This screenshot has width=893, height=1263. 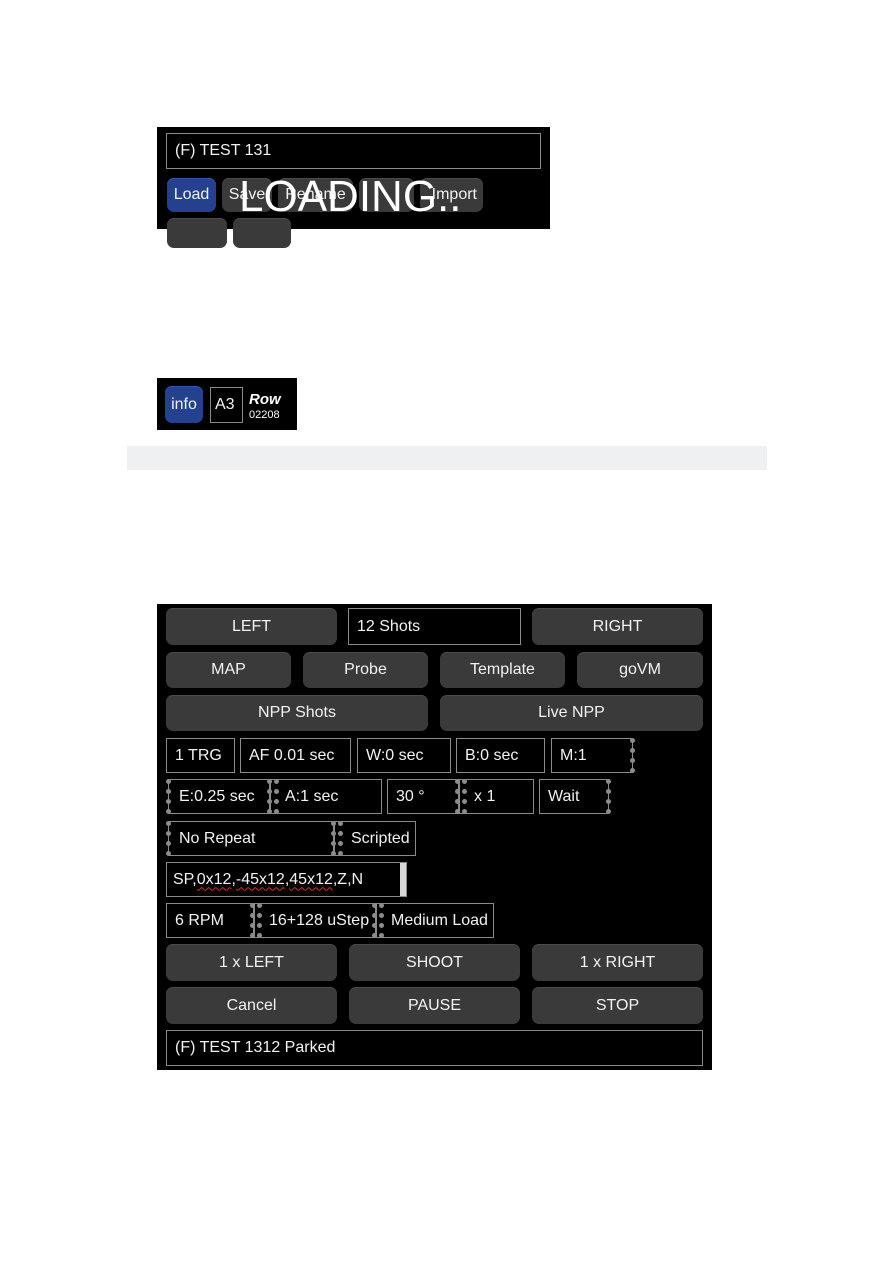 I want to click on left-button: LEFT, so click(x=251, y=626).